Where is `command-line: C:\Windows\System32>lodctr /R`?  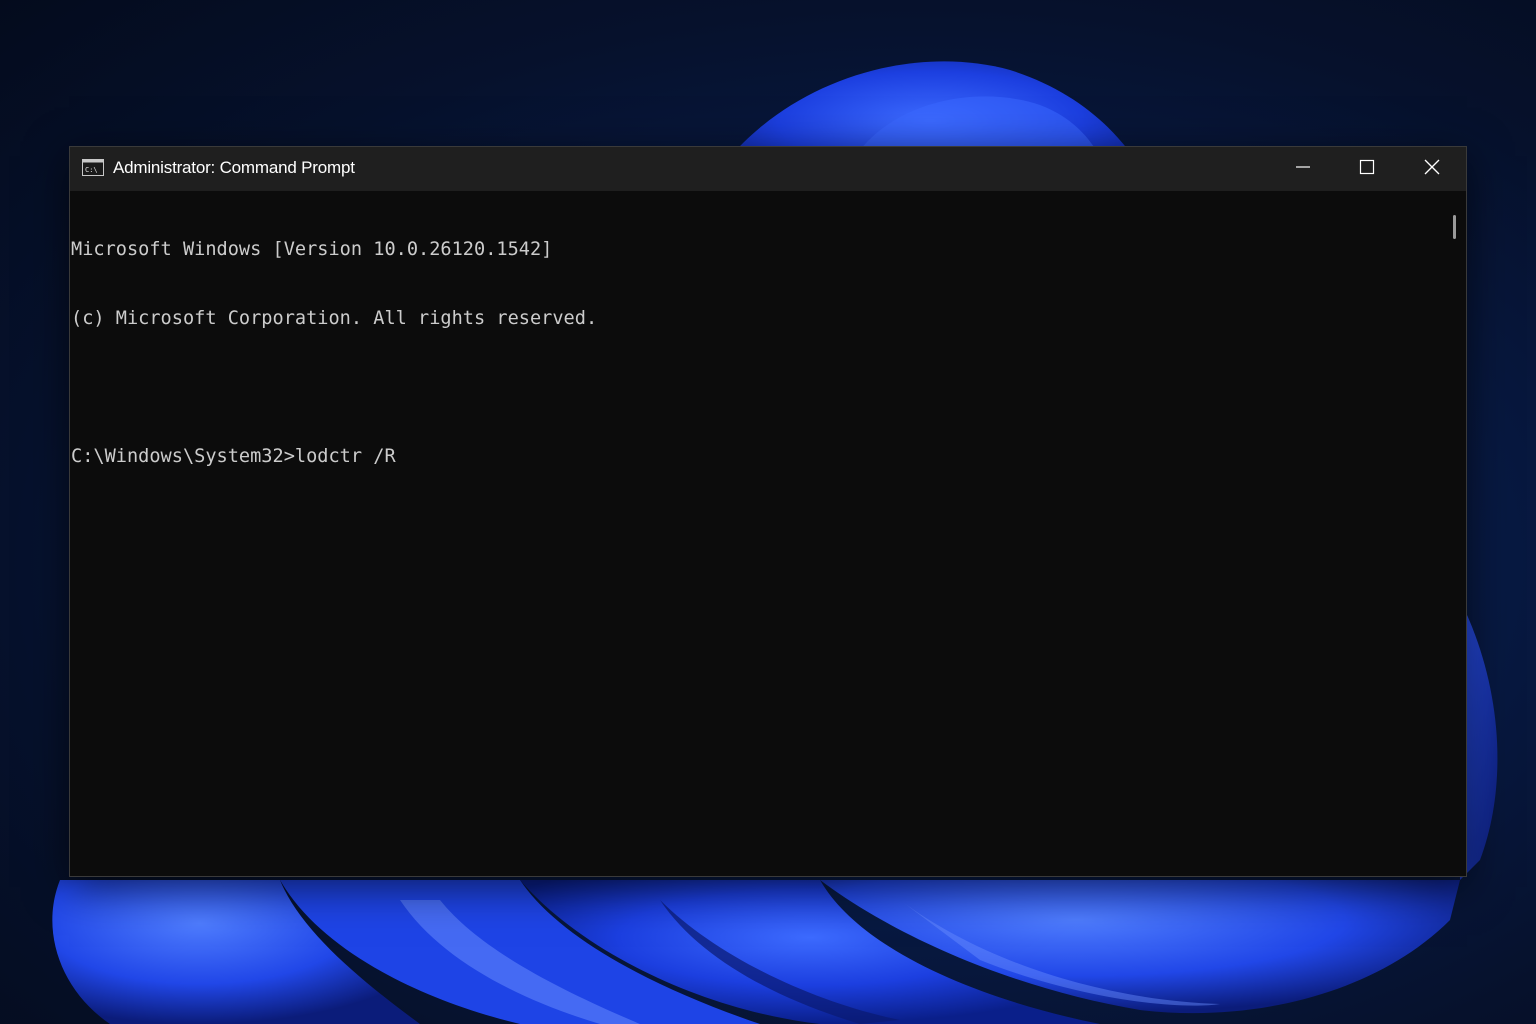
command-line: C:\Windows\System32>lodctr /R is located at coordinates (755, 456).